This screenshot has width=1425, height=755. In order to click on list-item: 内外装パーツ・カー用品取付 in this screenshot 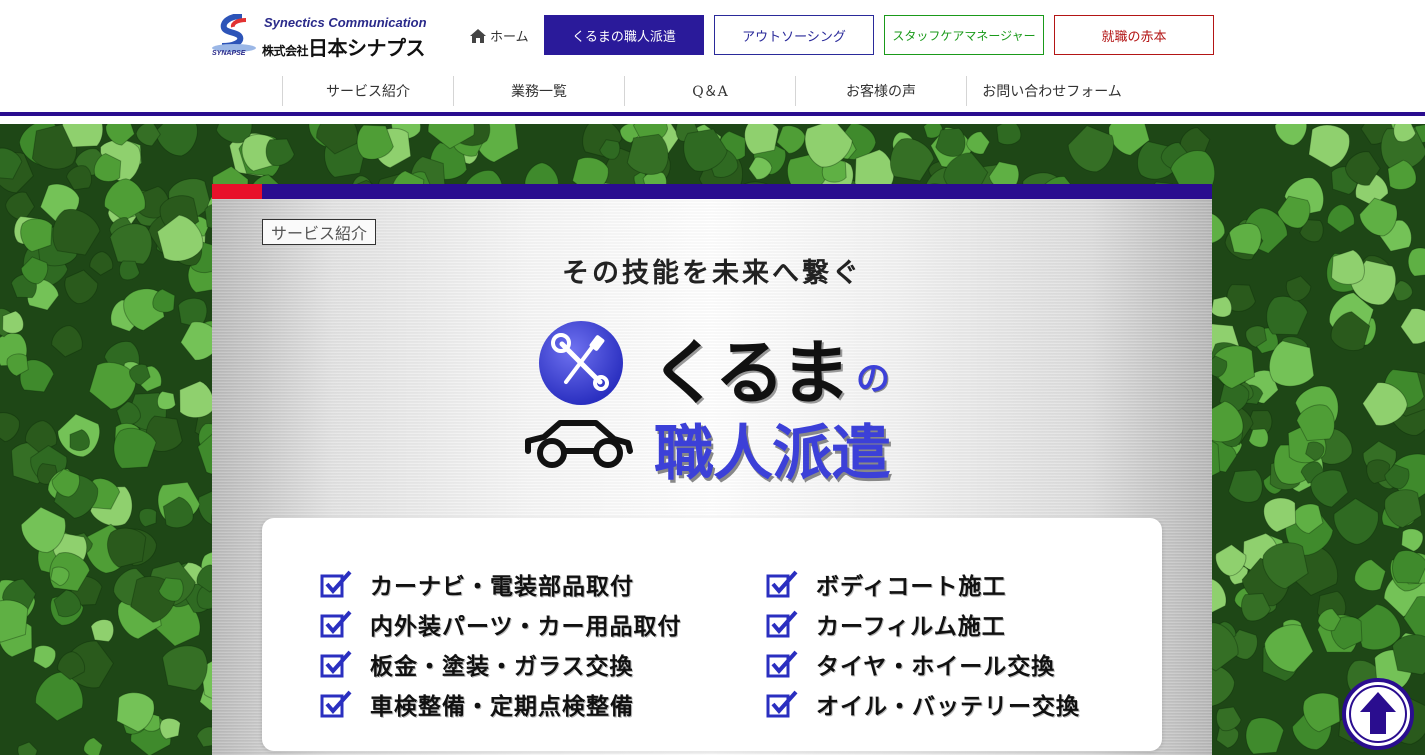, I will do `click(501, 624)`.